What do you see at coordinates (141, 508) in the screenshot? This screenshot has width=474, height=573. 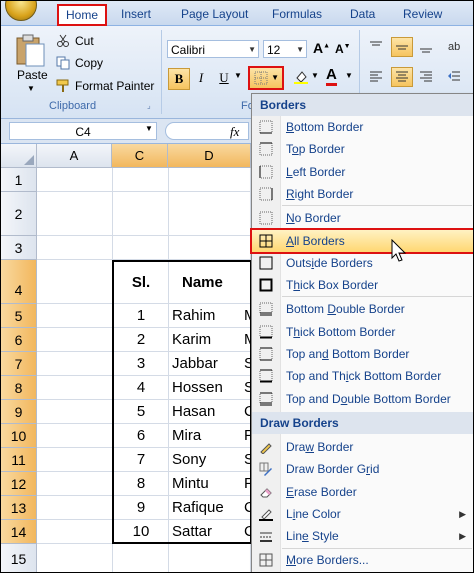 I see `cell-sl: 9` at bounding box center [141, 508].